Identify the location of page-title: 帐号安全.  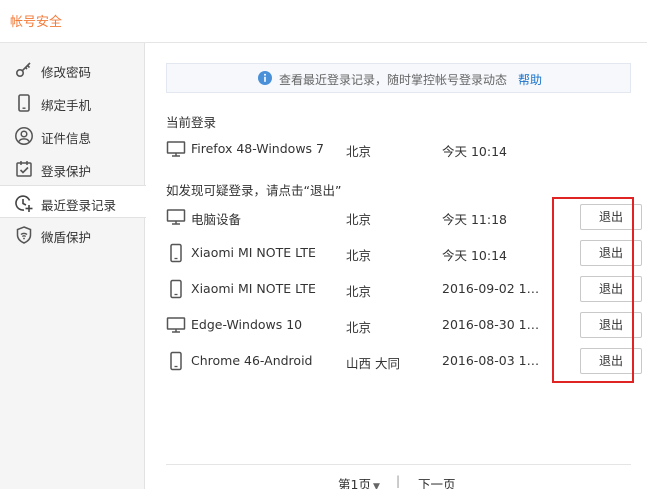
(36, 22).